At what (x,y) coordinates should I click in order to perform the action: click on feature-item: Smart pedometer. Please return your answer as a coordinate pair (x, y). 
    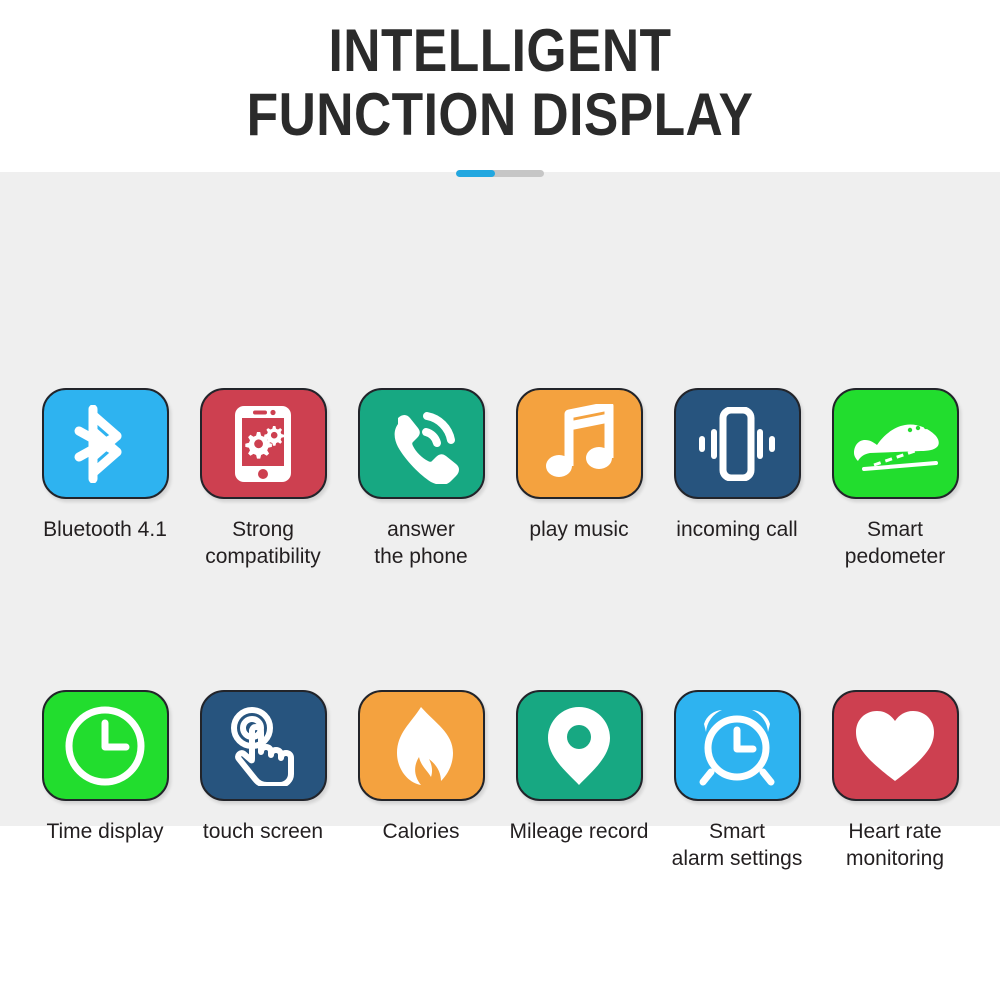
    Looking at the image, I should click on (895, 479).